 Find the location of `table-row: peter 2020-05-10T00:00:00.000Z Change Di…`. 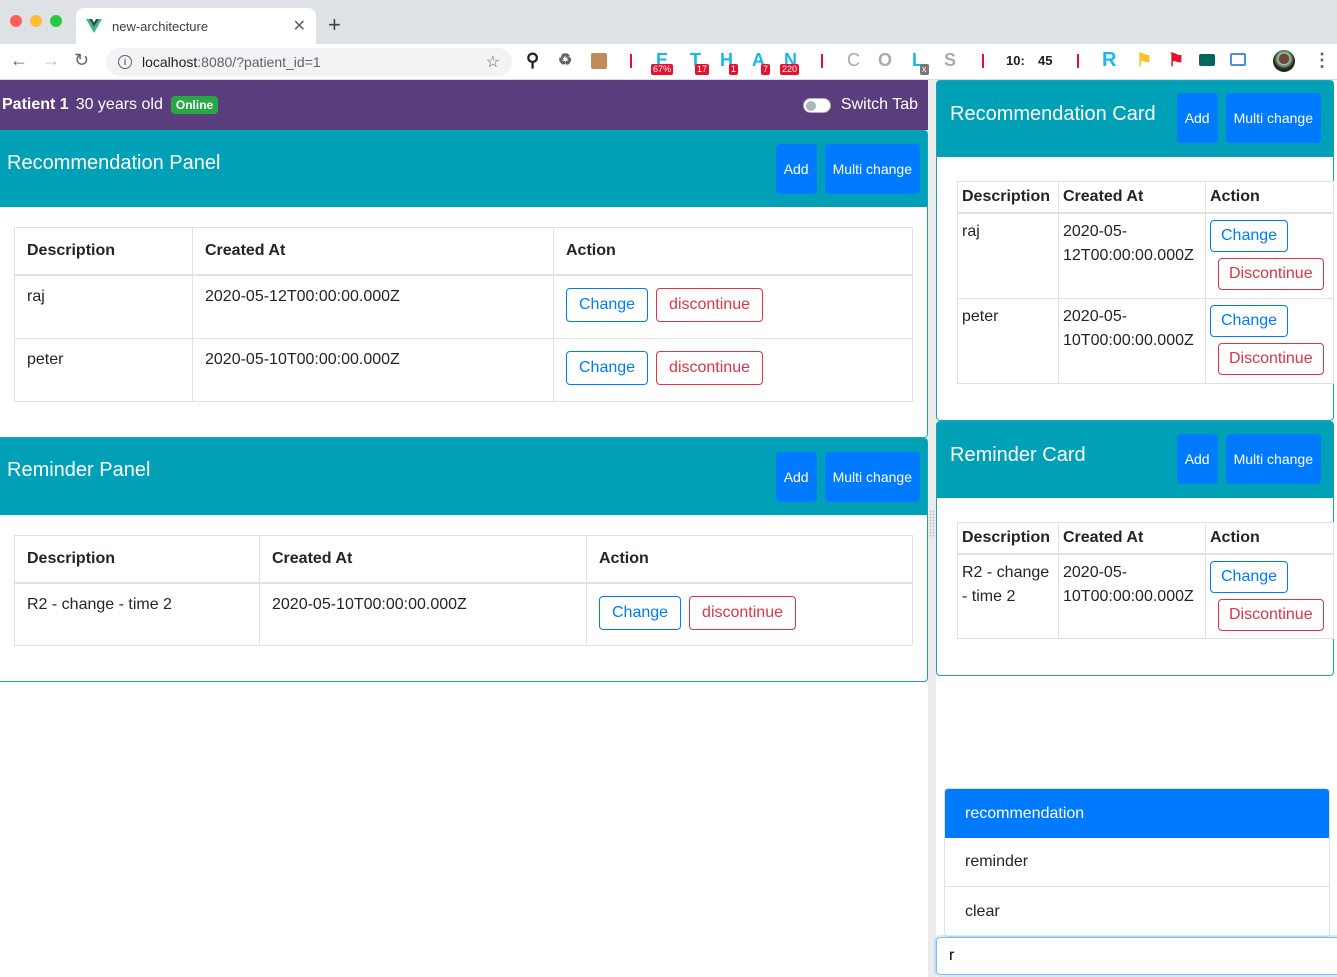

table-row: peter 2020-05-10T00:00:00.000Z Change Di… is located at coordinates (1145, 340).